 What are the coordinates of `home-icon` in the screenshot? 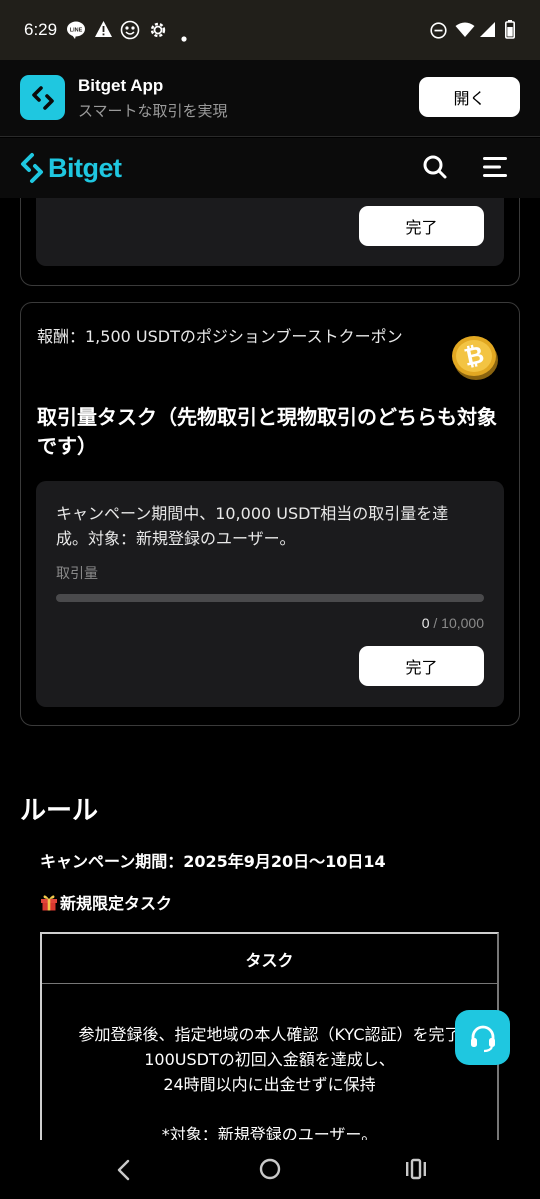 It's located at (270, 1171).